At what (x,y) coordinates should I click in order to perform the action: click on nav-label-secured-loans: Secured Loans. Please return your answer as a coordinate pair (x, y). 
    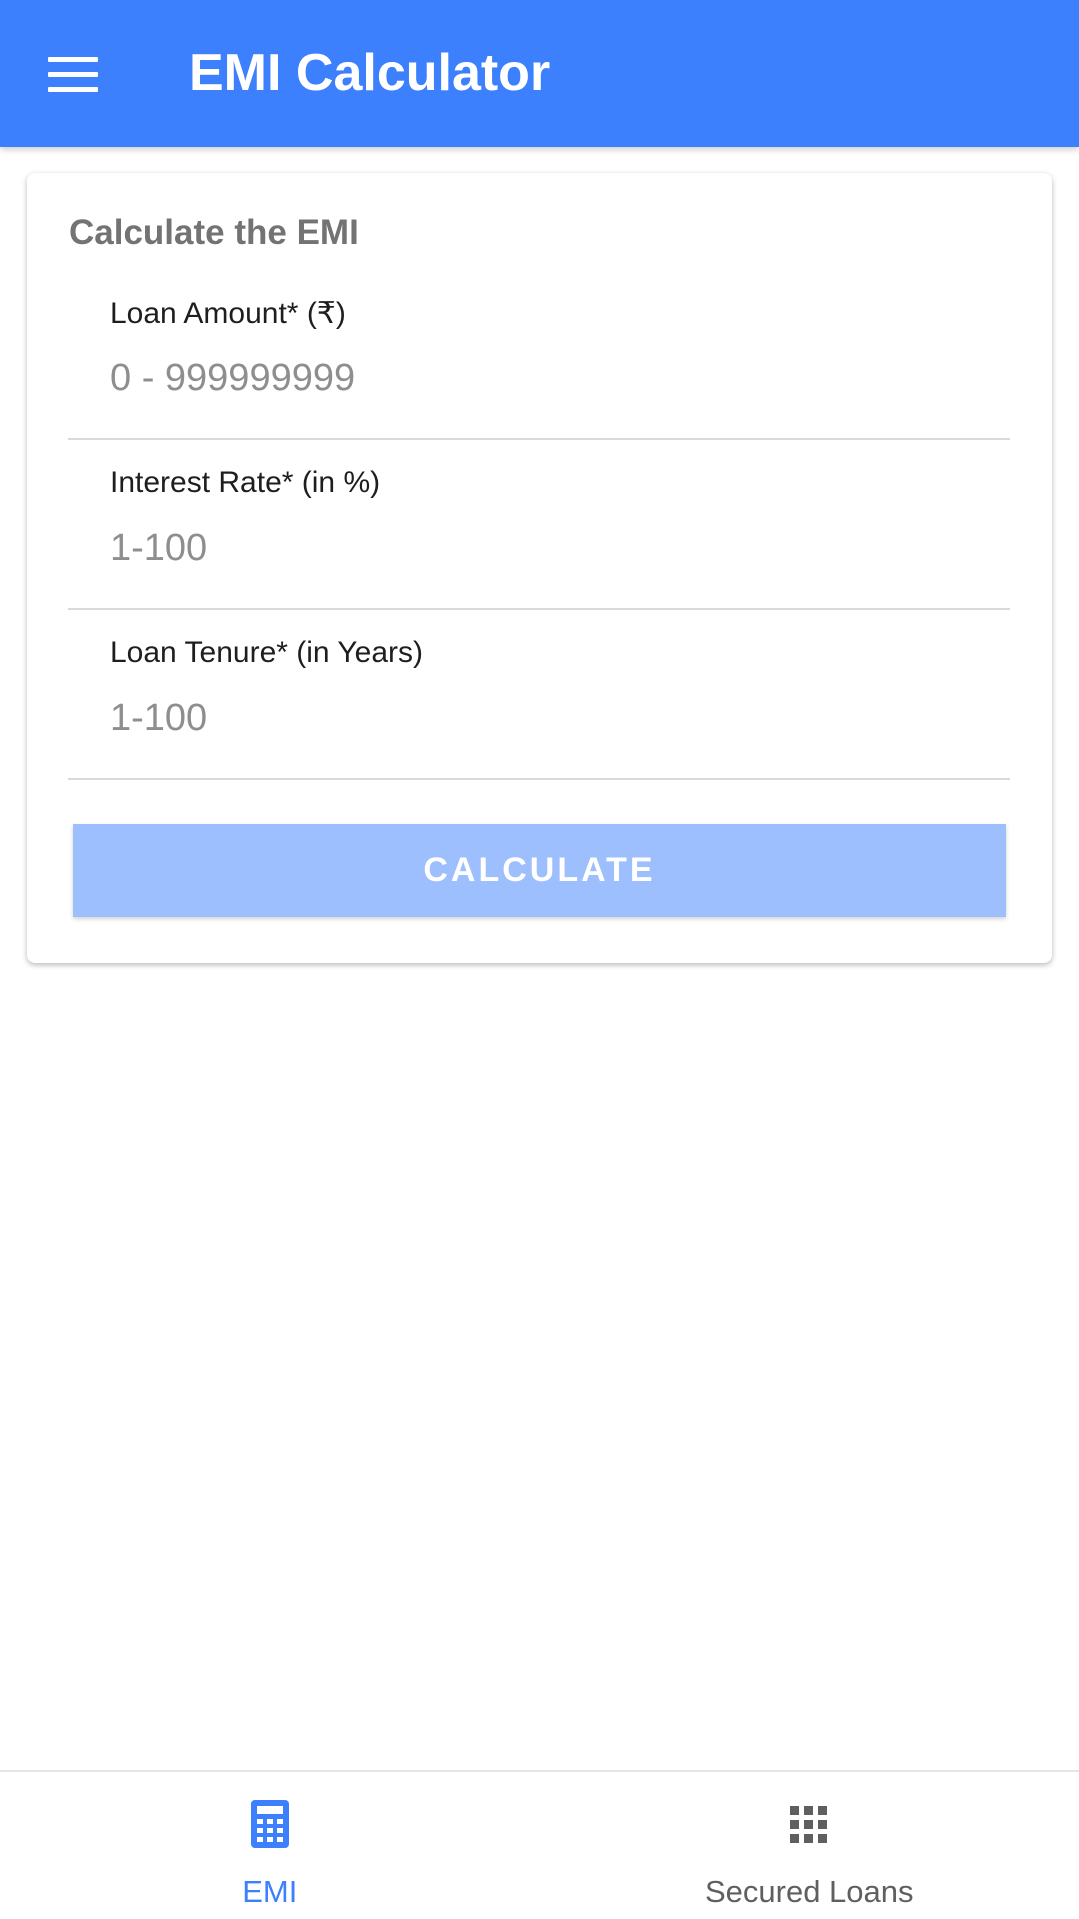
    Looking at the image, I should click on (809, 1891).